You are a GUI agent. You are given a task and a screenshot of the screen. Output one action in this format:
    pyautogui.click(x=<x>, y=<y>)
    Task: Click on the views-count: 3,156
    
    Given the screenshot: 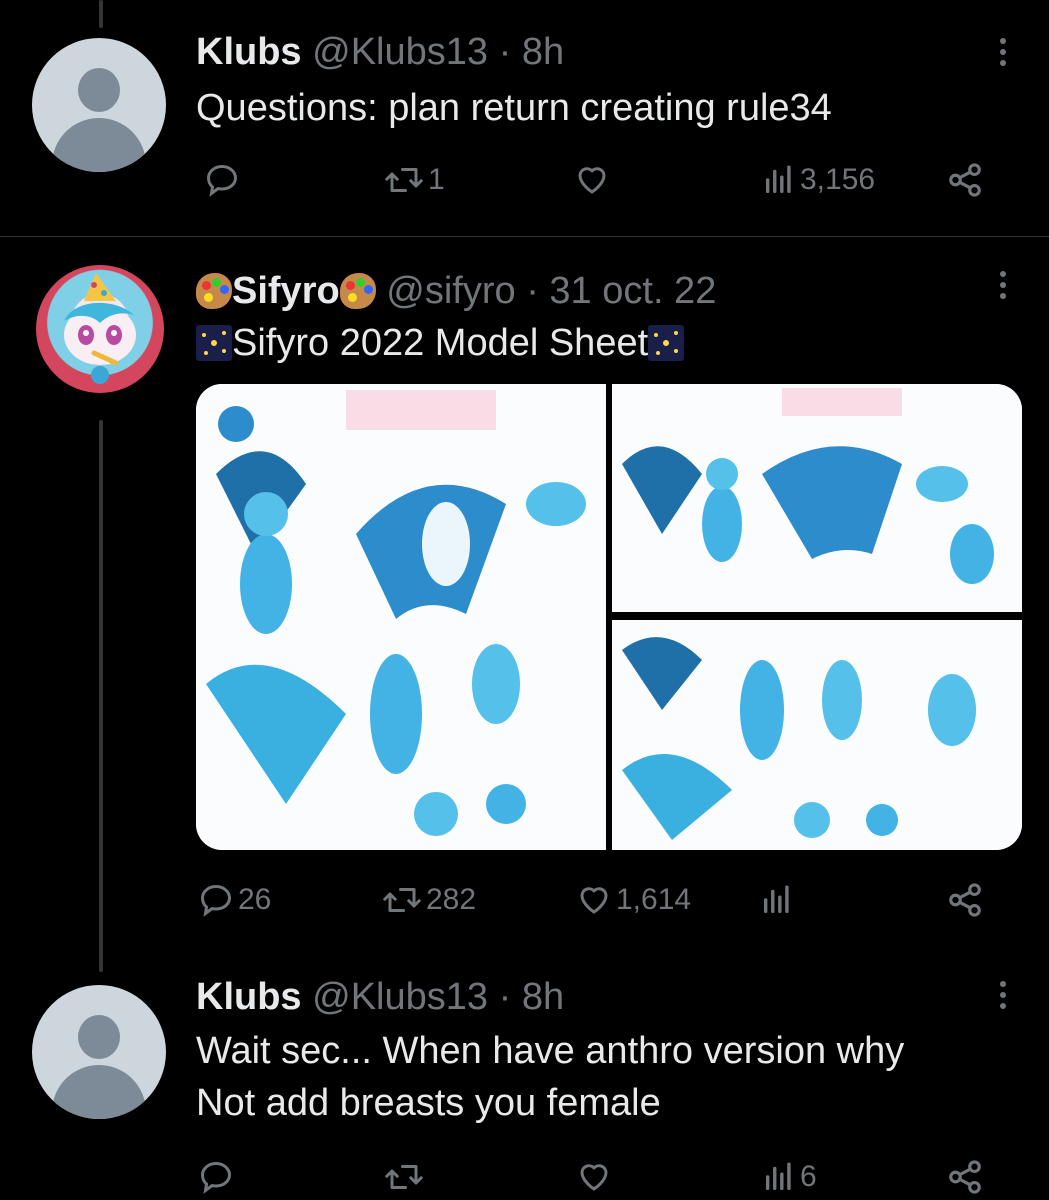 What is the action you would take?
    pyautogui.click(x=838, y=179)
    